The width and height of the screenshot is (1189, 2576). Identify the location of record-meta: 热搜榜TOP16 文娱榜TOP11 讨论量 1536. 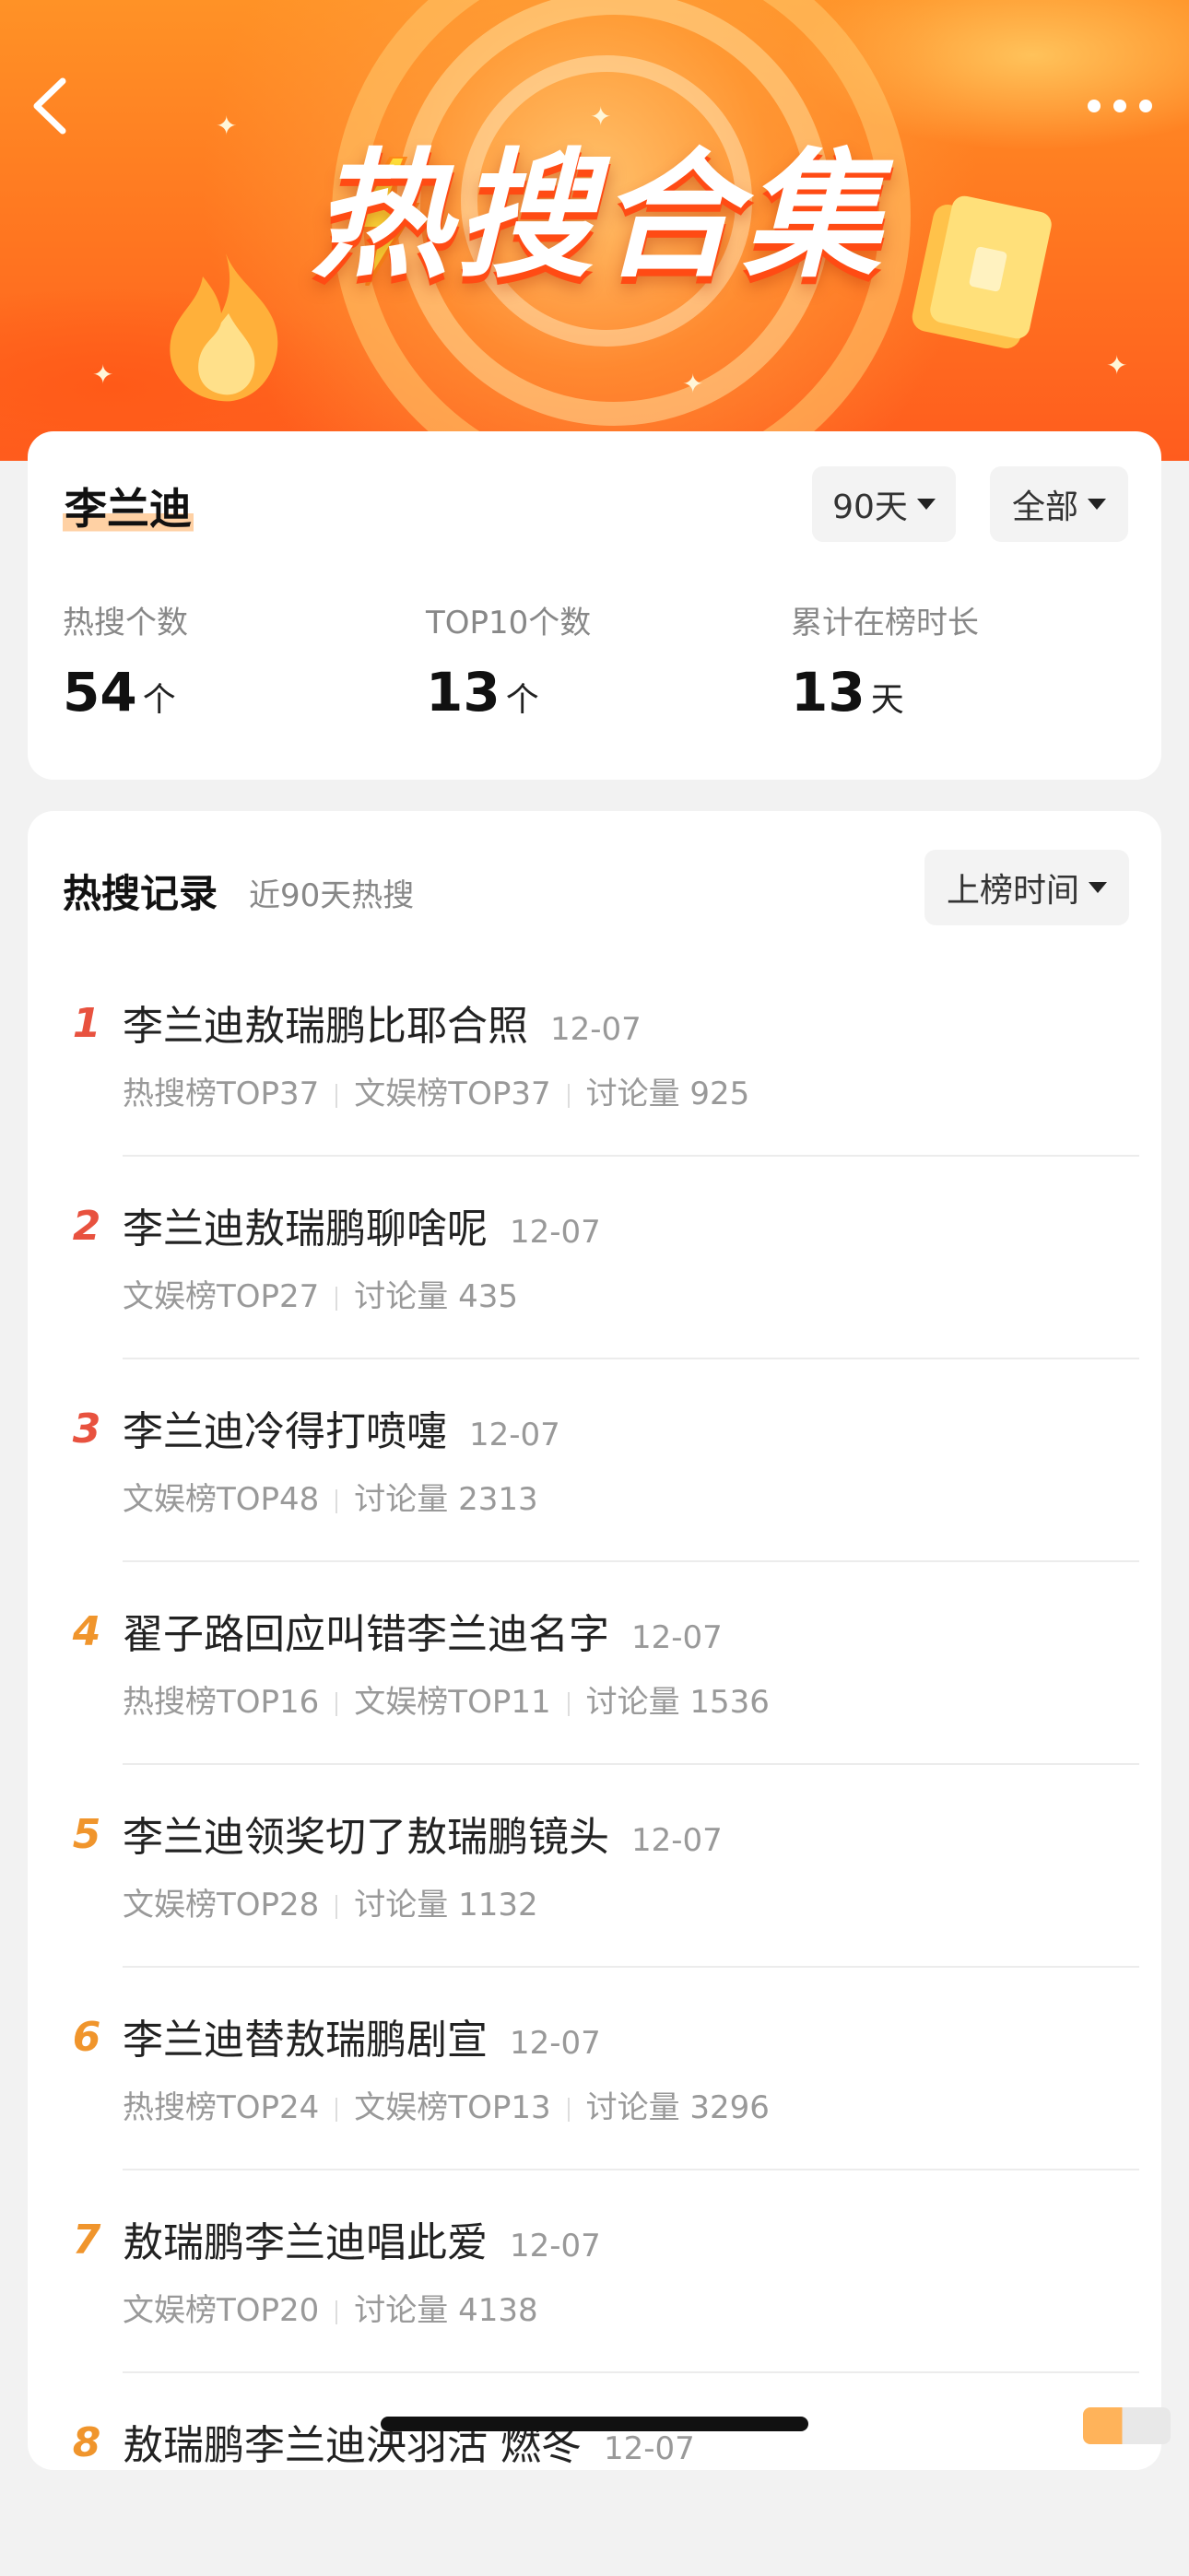
(447, 1699).